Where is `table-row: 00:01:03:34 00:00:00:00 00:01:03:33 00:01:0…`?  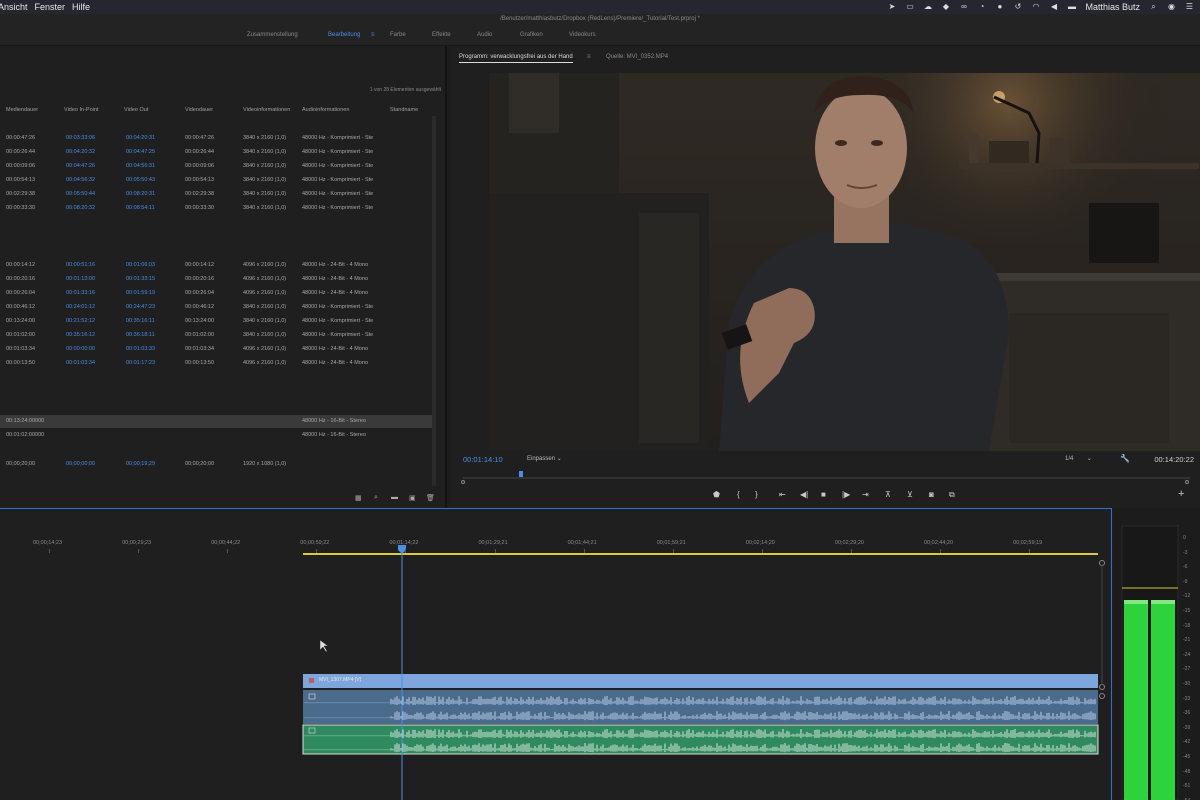
table-row: 00:01:03:34 00:00:00:00 00:01:03:33 00:01:0… is located at coordinates (216, 349).